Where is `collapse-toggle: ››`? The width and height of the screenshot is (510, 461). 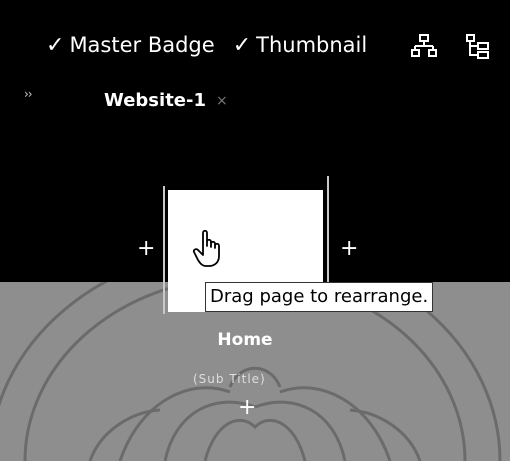
collapse-toggle: ›› is located at coordinates (28, 94).